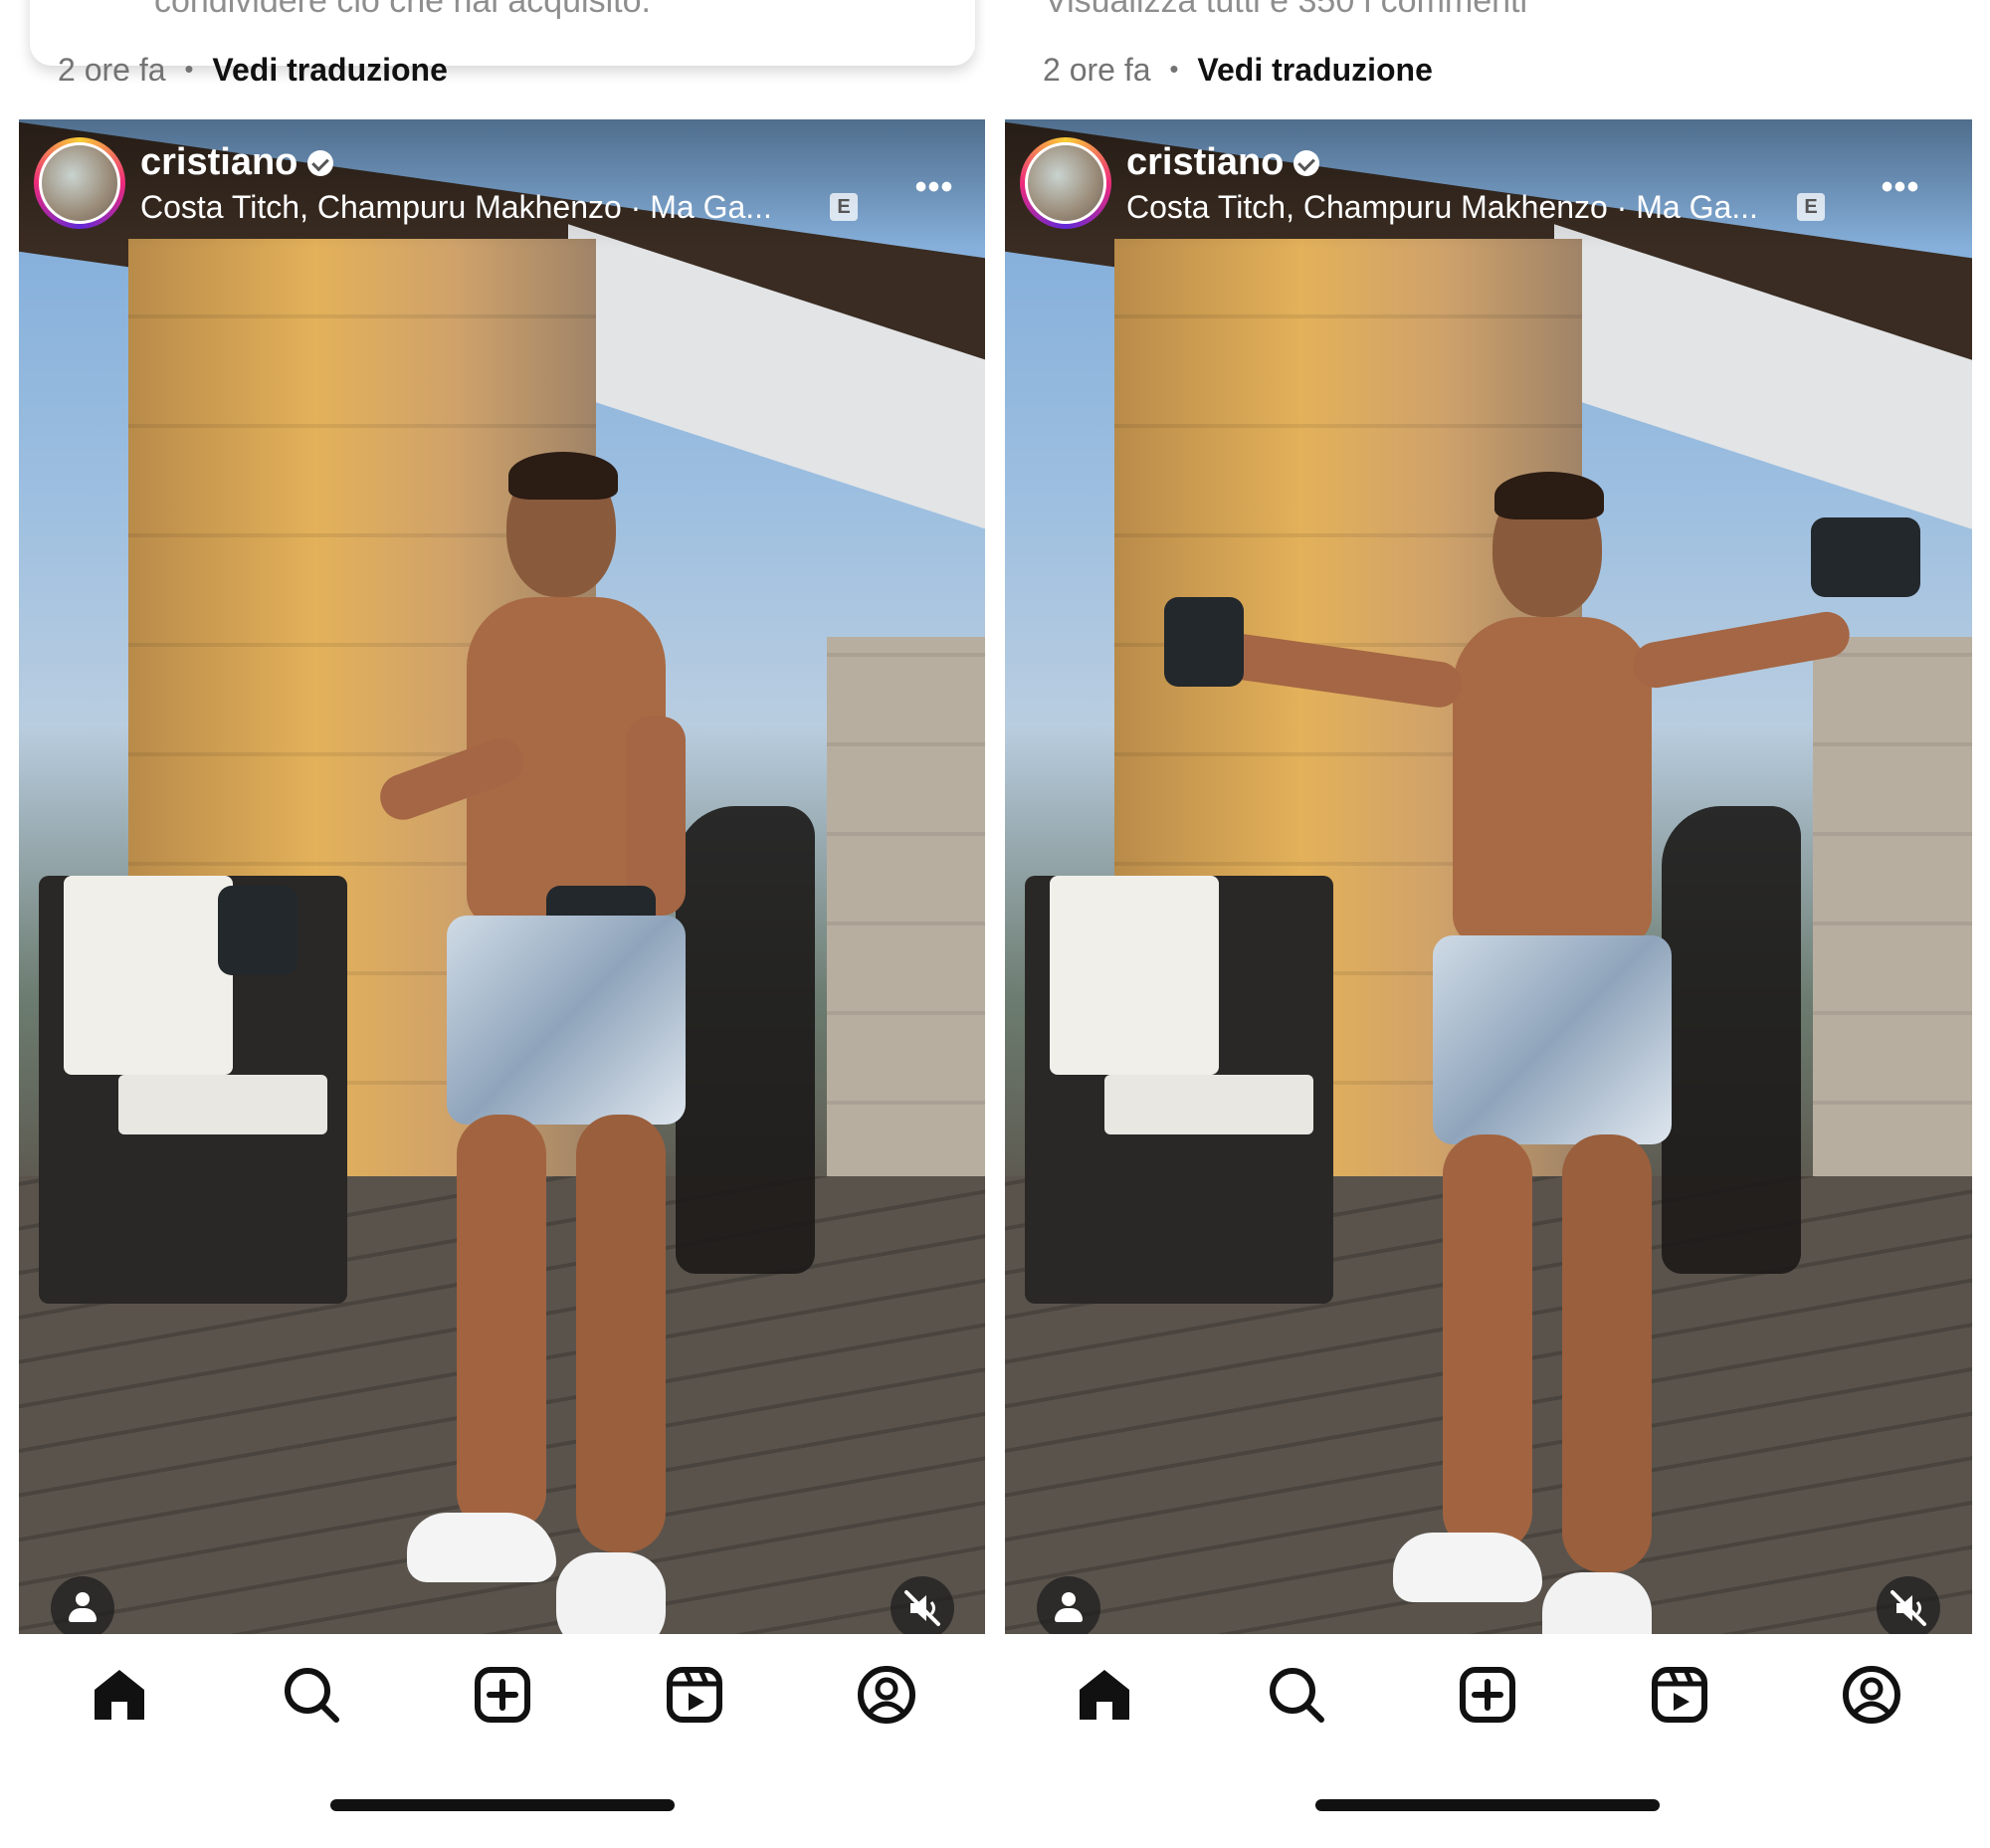 The height and width of the screenshot is (1848, 1990). Describe the element at coordinates (402, 10) in the screenshot. I see `toast-text: condividere ciò che hai acquisito.` at that location.